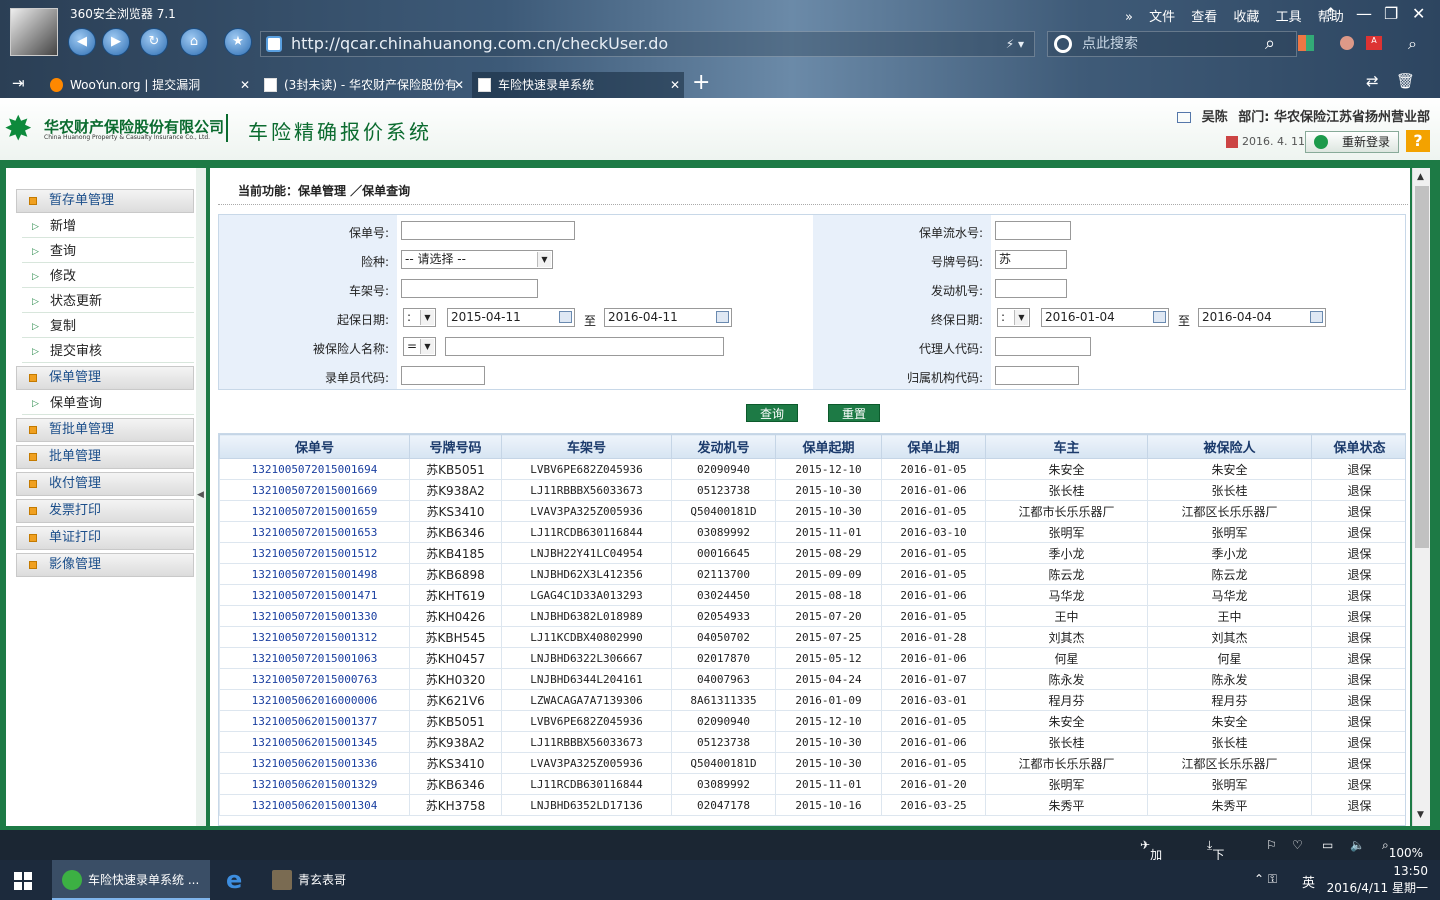  Describe the element at coordinates (1172, 44) in the screenshot. I see `search-input: 点此搜索` at that location.